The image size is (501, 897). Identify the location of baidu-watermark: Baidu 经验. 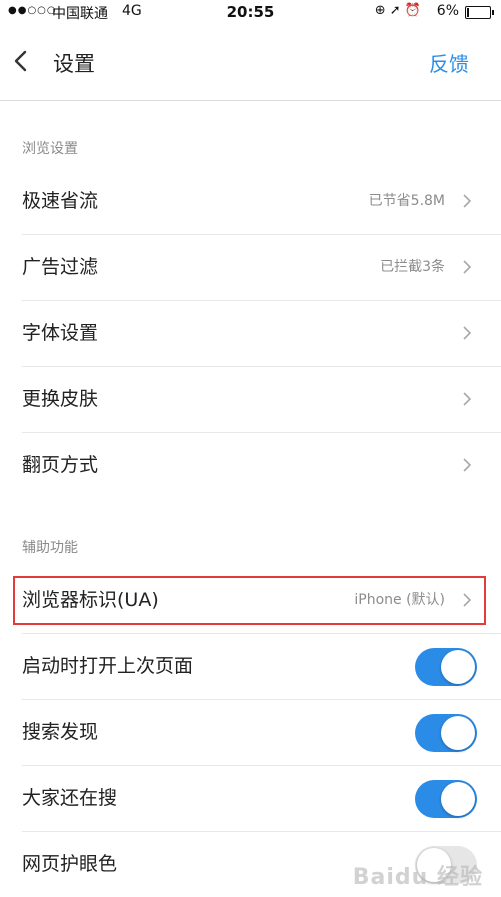
(417, 877).